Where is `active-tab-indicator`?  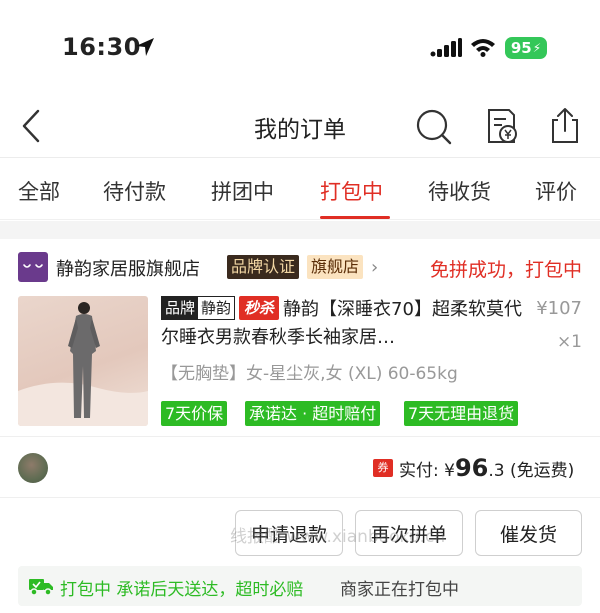
active-tab-indicator is located at coordinates (355, 217).